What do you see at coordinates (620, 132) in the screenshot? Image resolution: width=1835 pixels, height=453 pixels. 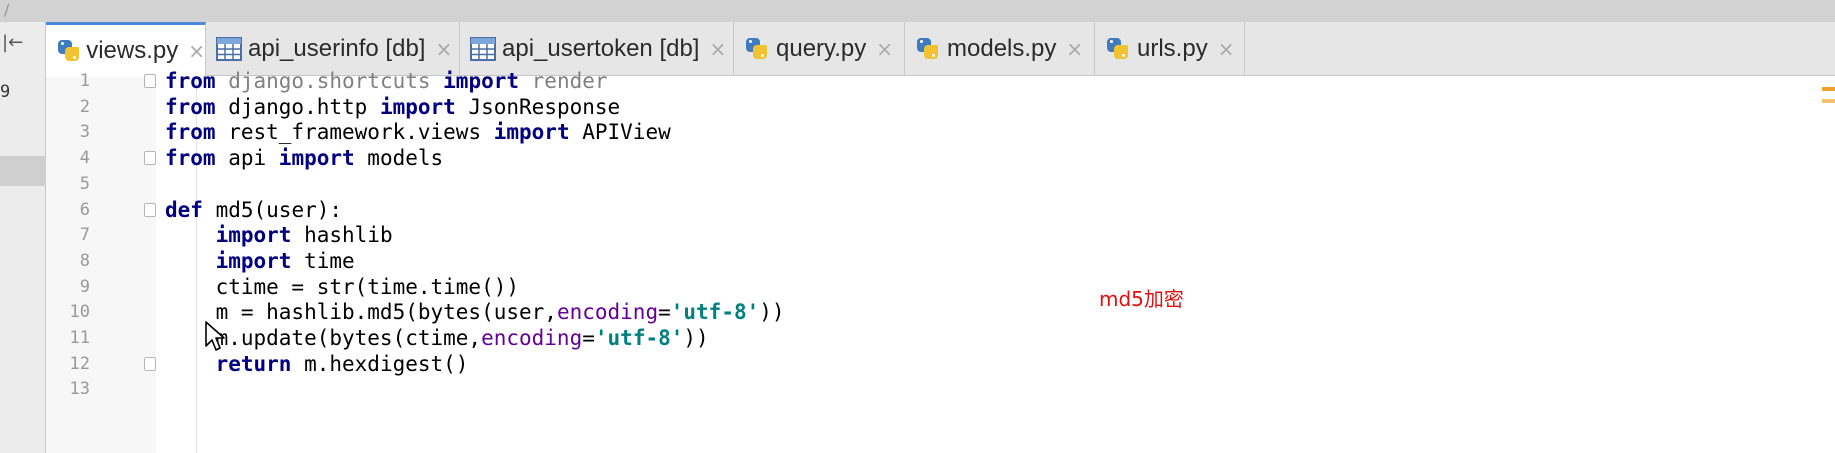 I see `code-token: APIView` at bounding box center [620, 132].